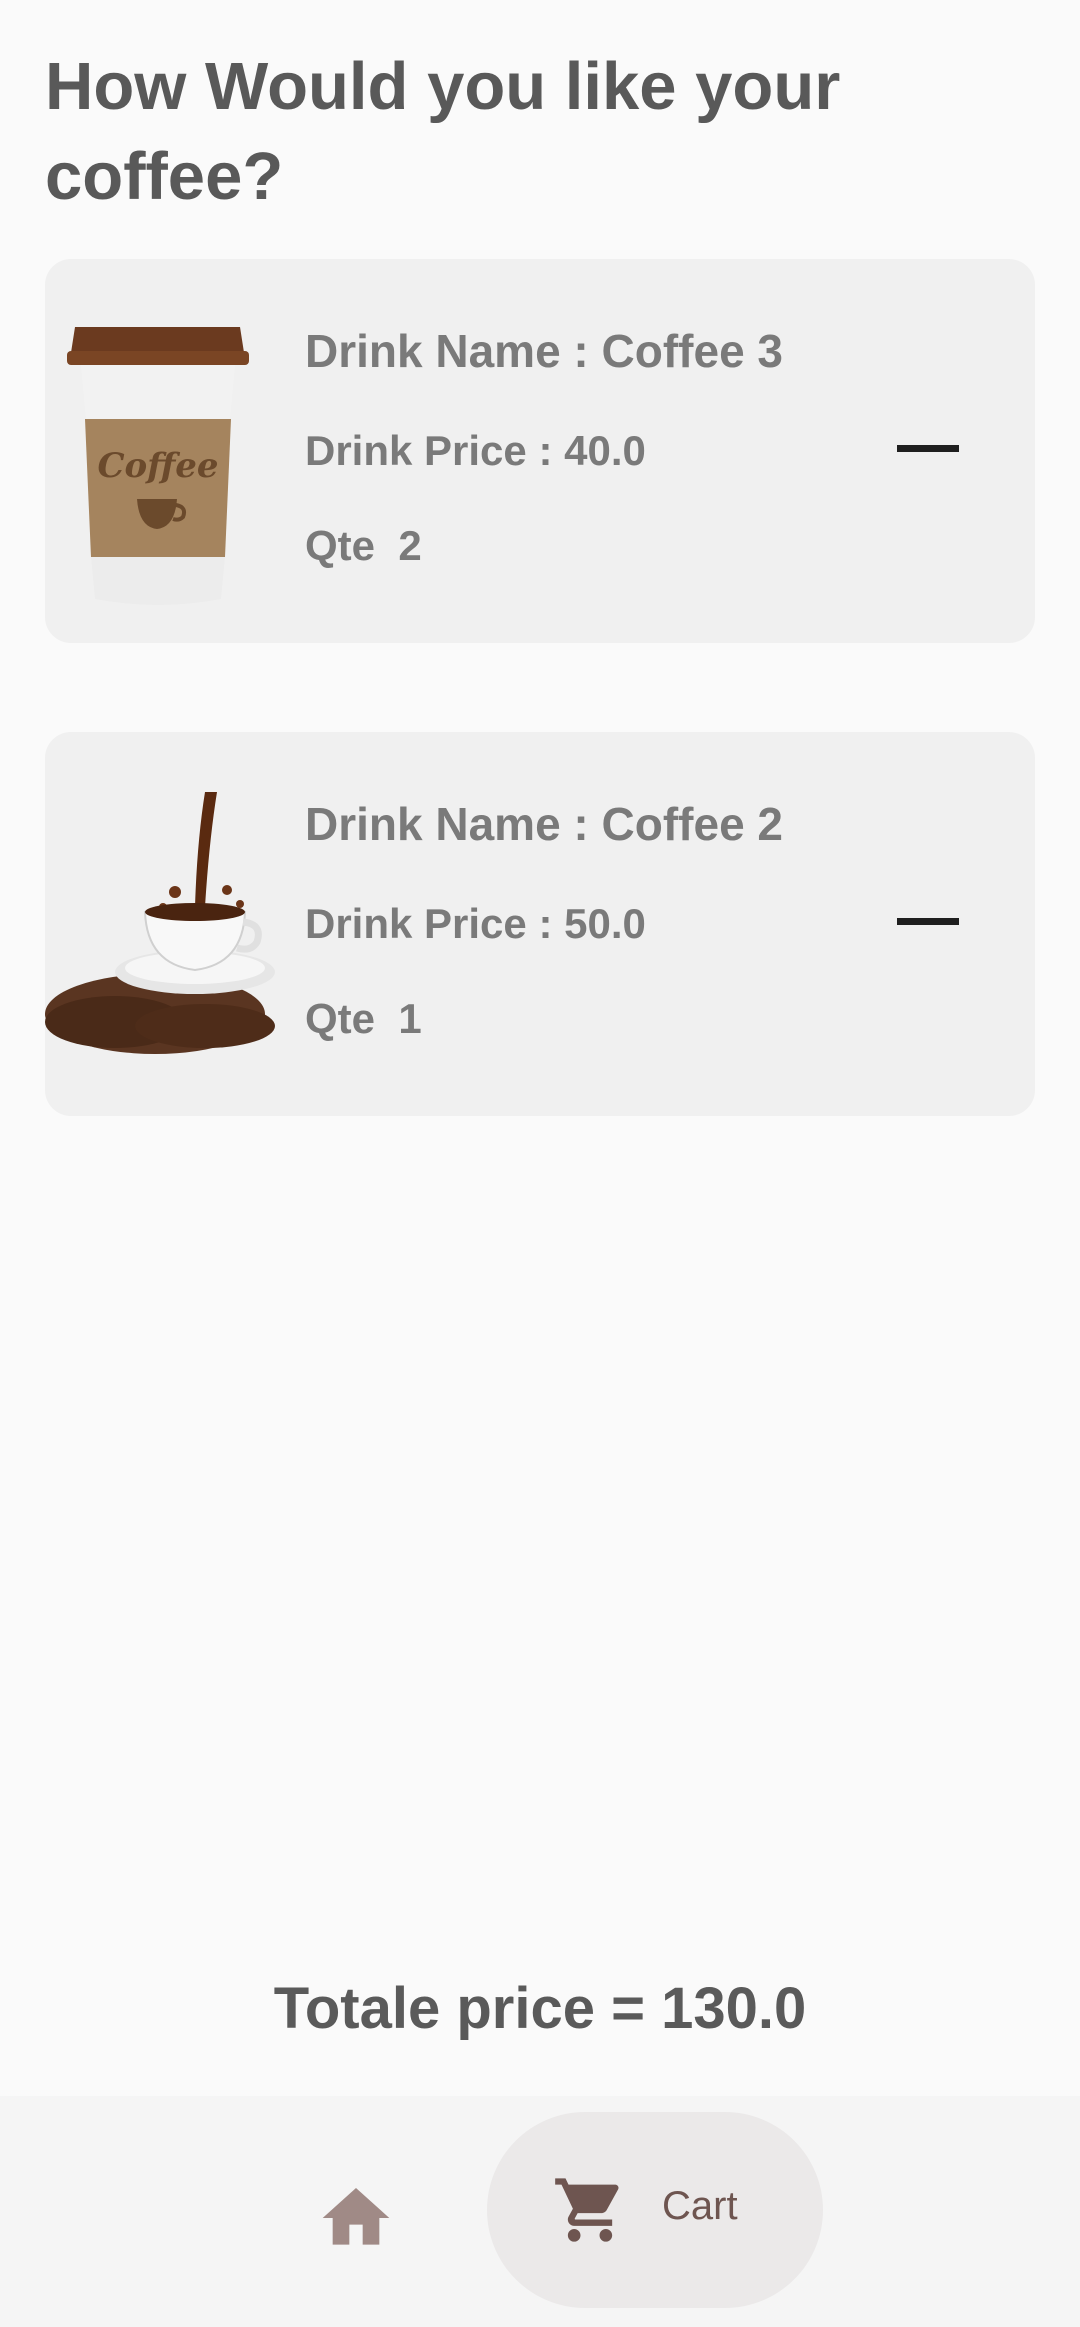 The height and width of the screenshot is (2327, 1080). I want to click on nav-home-tab, so click(356, 2218).